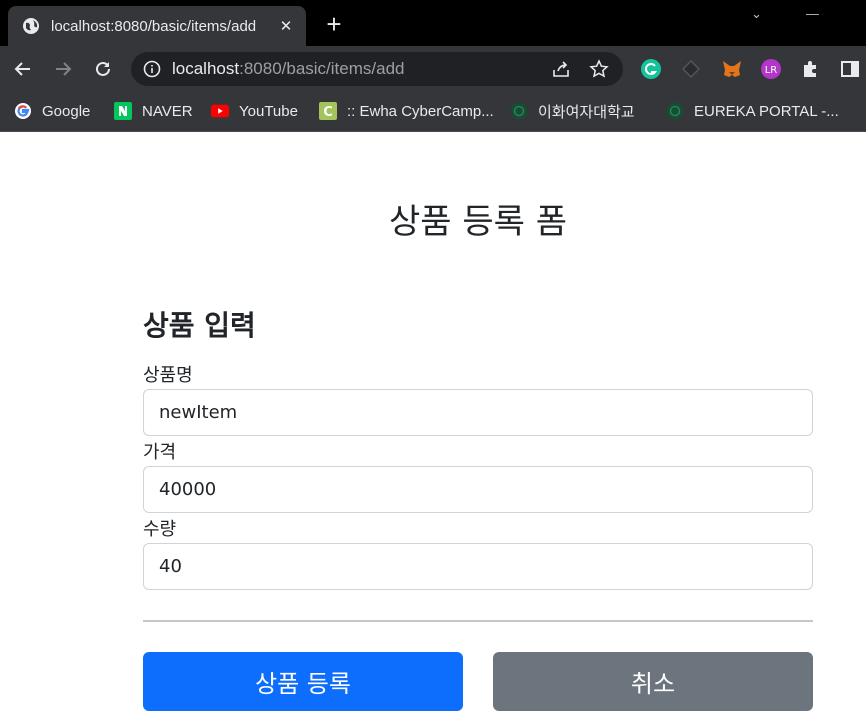  I want to click on share-icon, so click(561, 69).